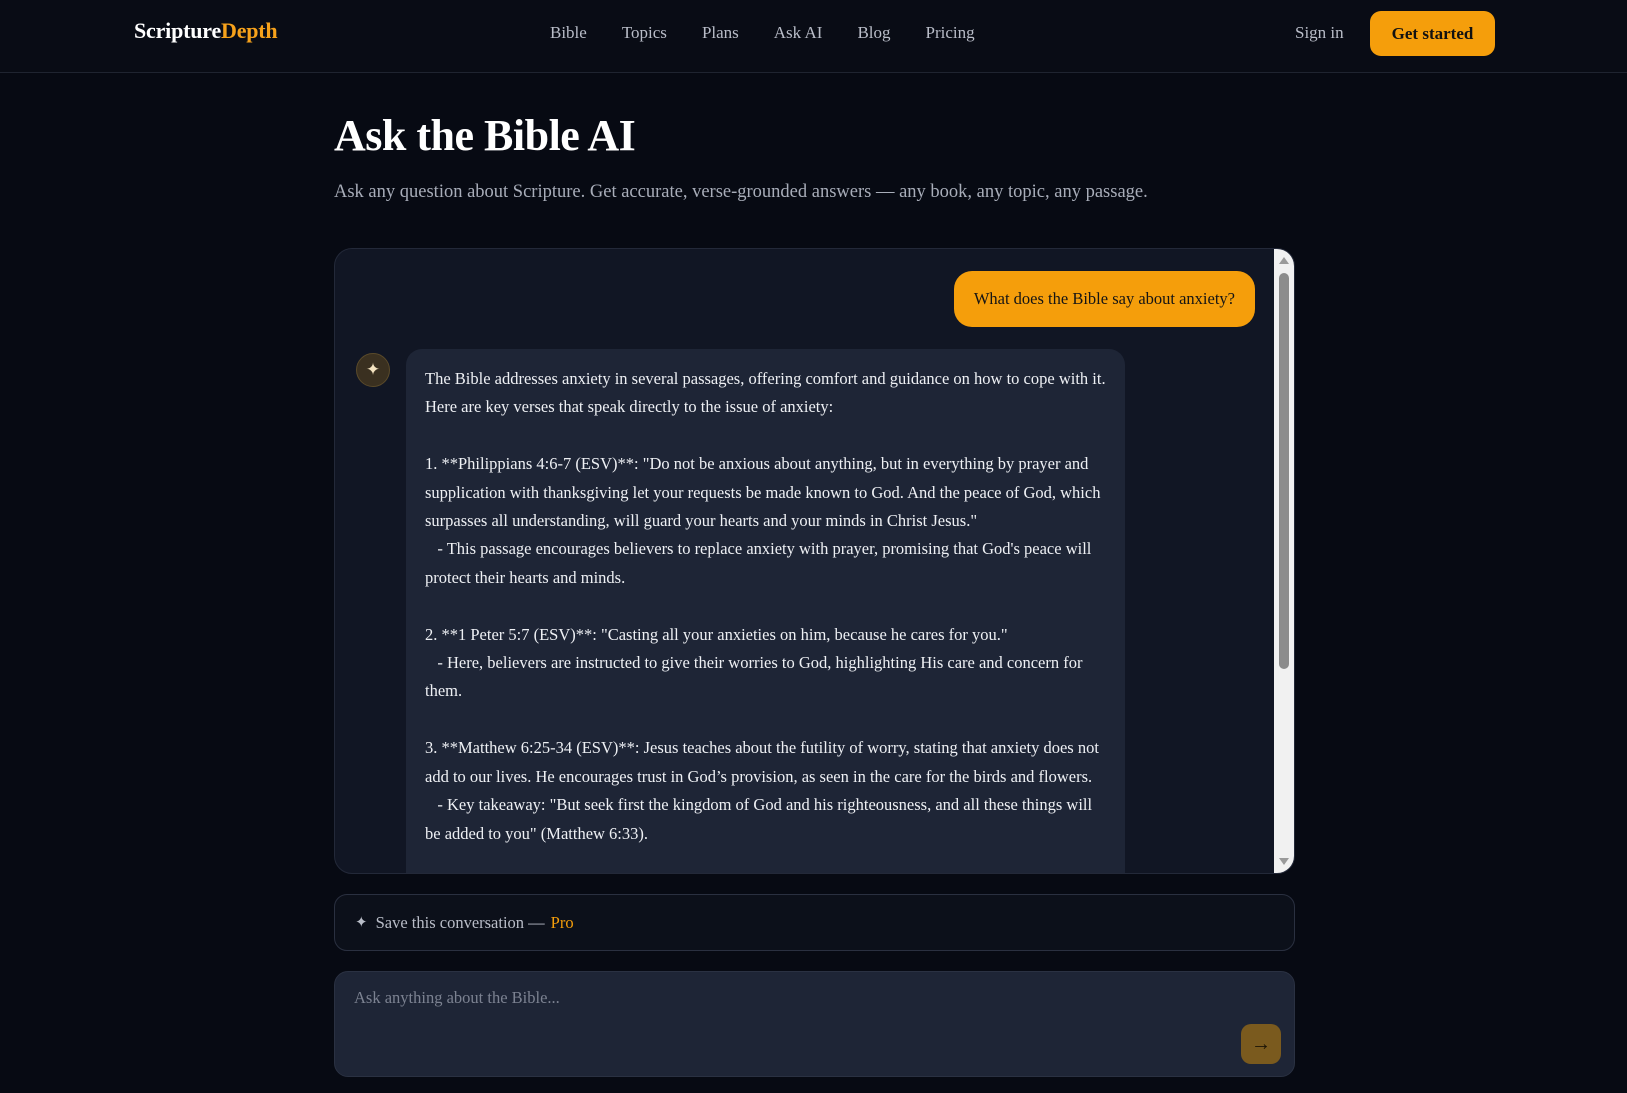 The width and height of the screenshot is (1627, 1093). Describe the element at coordinates (873, 33) in the screenshot. I see `nav-link-blog: Blog` at that location.